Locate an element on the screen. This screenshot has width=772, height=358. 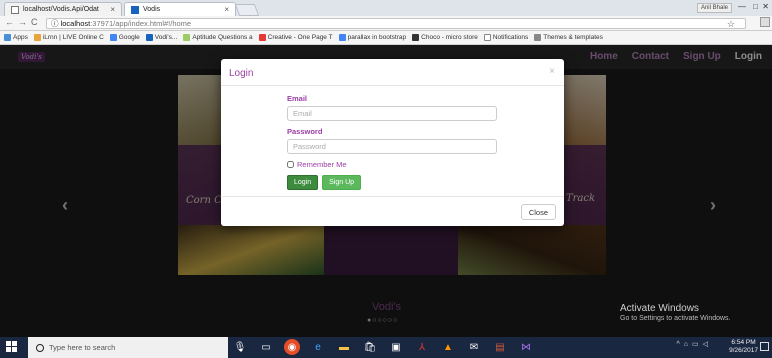
info-icon: ⓘ is located at coordinates (56, 23).